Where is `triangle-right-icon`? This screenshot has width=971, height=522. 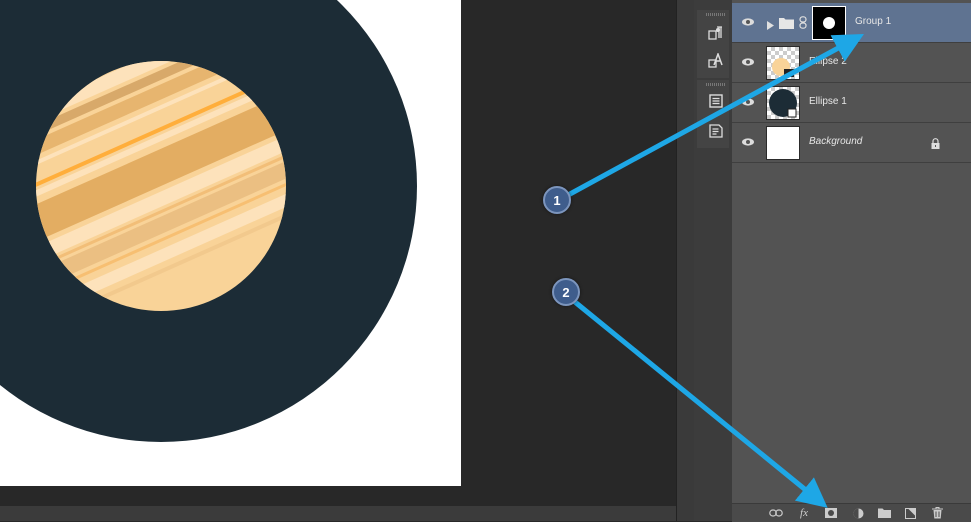 triangle-right-icon is located at coordinates (770, 26).